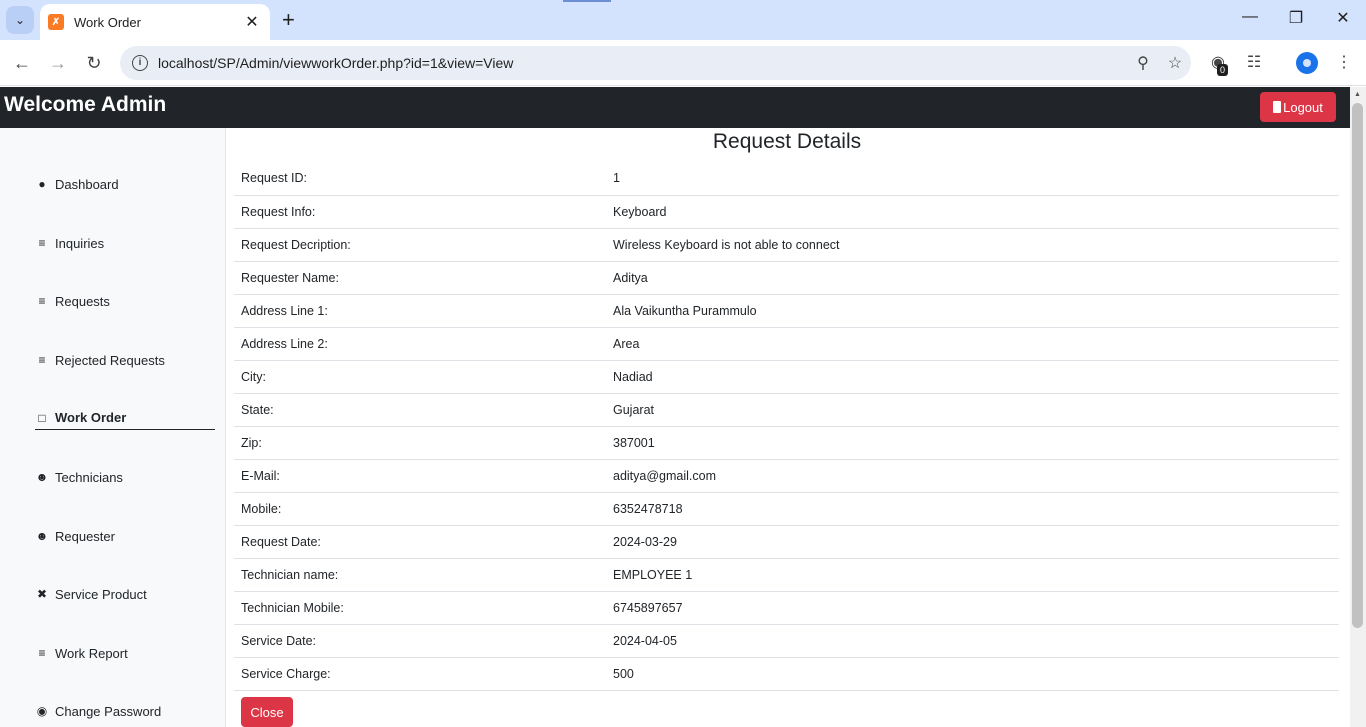 This screenshot has height=727, width=1366. Describe the element at coordinates (290, 277) in the screenshot. I see `detail-label: Requester Name:` at that location.